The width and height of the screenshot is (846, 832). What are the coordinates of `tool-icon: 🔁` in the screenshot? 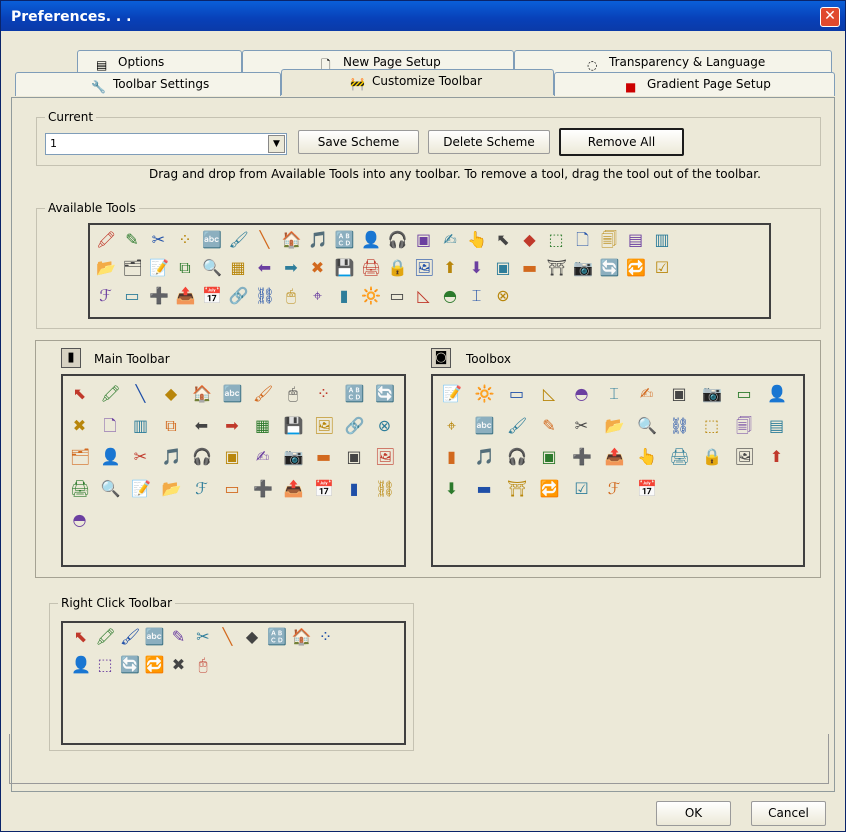 It's located at (154, 664).